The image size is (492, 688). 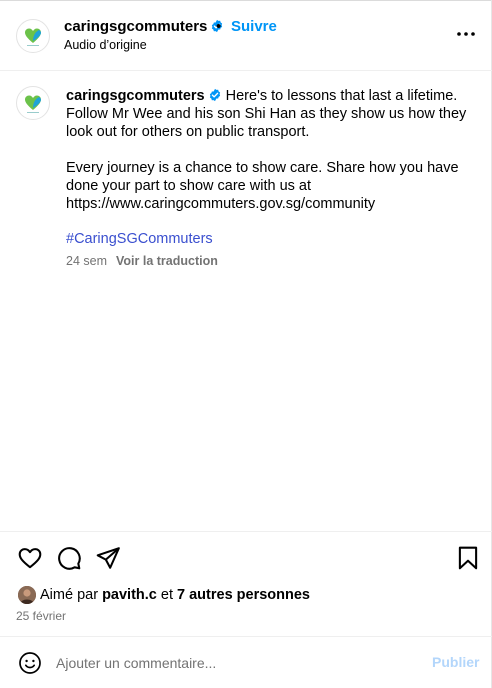 What do you see at coordinates (175, 595) in the screenshot?
I see `likes-summary: Aimé par pavith.c et 7 autres personnes` at bounding box center [175, 595].